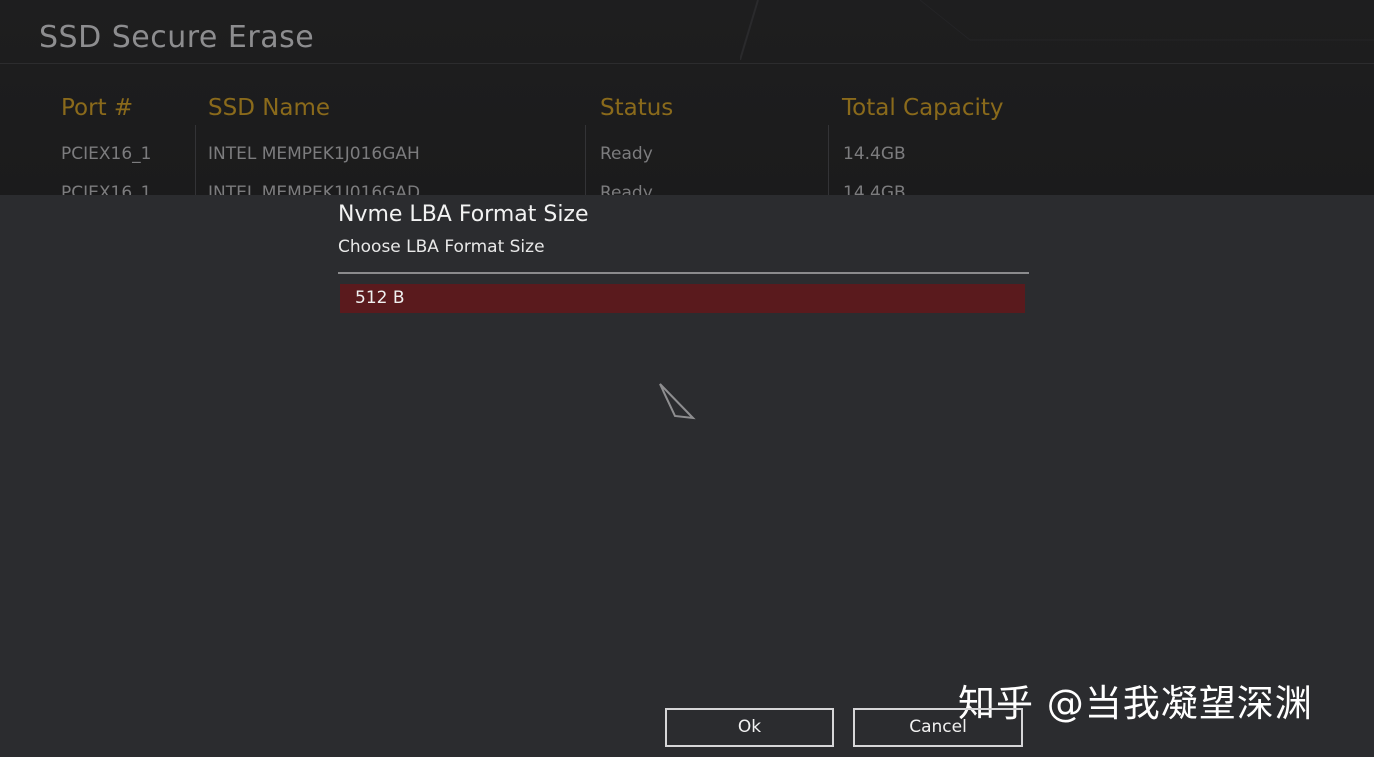 This screenshot has height=757, width=1374. What do you see at coordinates (269, 108) in the screenshot?
I see `column-header-ssd-name: SSD Name` at bounding box center [269, 108].